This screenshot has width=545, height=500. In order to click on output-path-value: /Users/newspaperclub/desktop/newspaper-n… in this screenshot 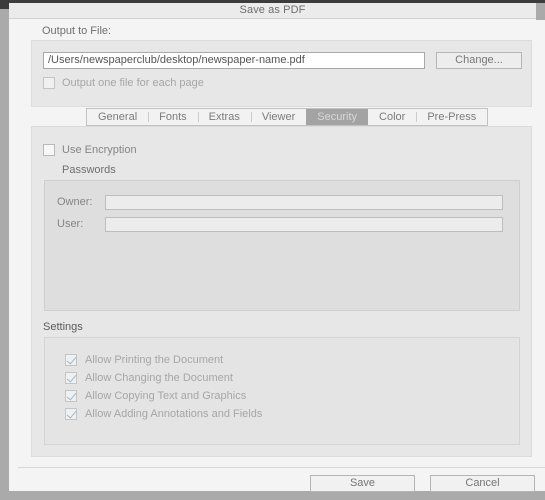, I will do `click(176, 60)`.